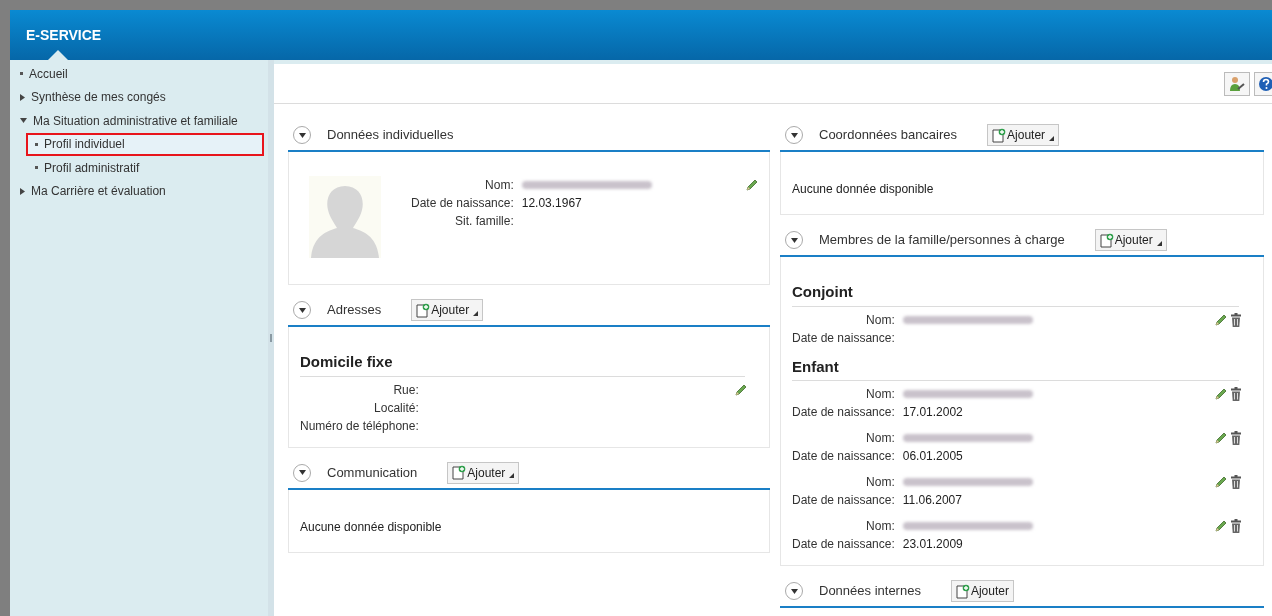  Describe the element at coordinates (932, 456) in the screenshot. I see `field-value: 06.01.2005` at that location.